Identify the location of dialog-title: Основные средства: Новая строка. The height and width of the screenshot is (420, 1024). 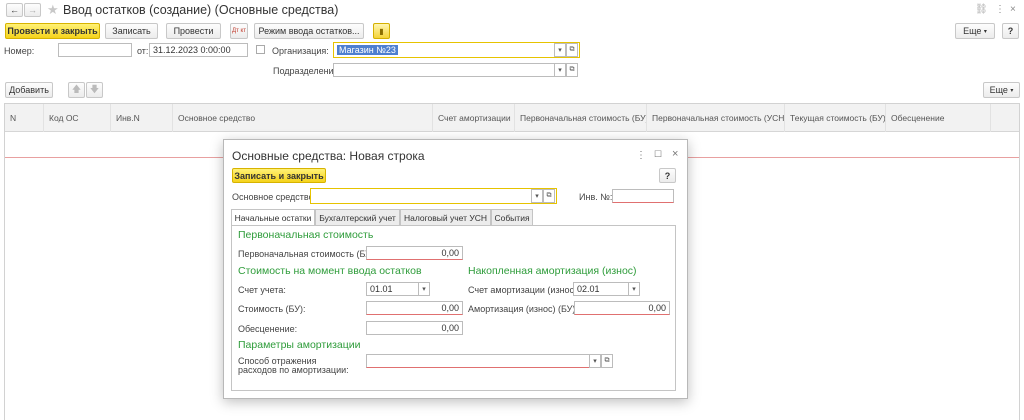
(328, 156).